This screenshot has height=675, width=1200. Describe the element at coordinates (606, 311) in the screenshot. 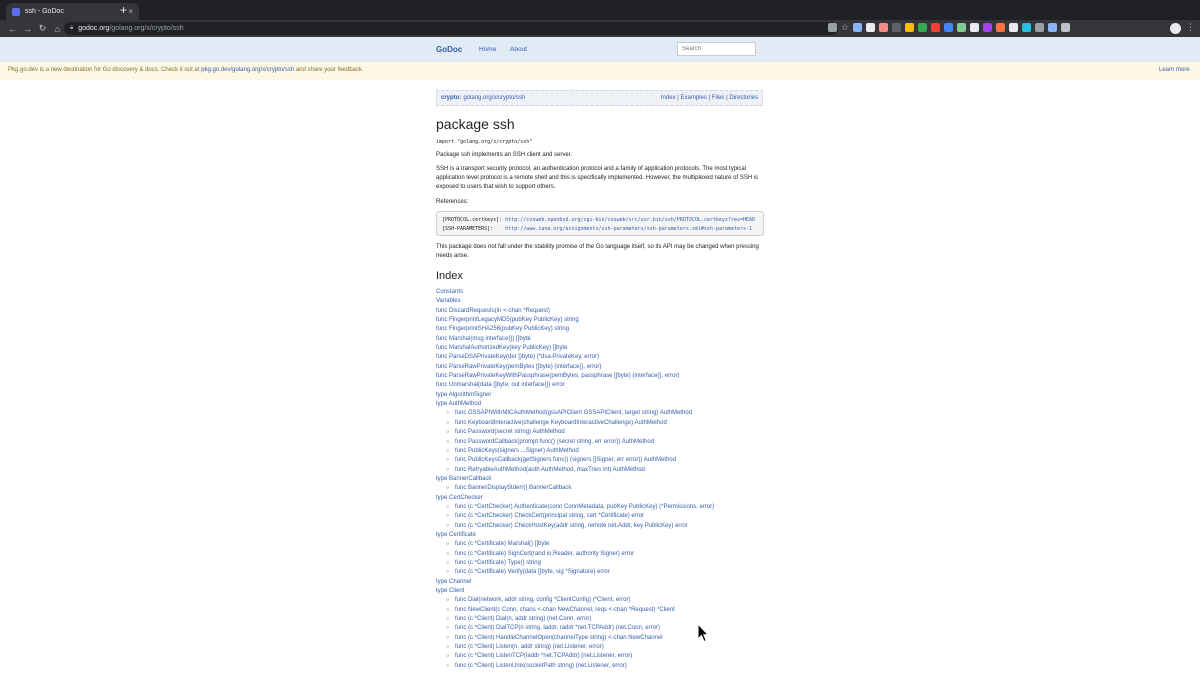

I see `index-item: func DiscardRequests(in <-chan *Request)` at that location.